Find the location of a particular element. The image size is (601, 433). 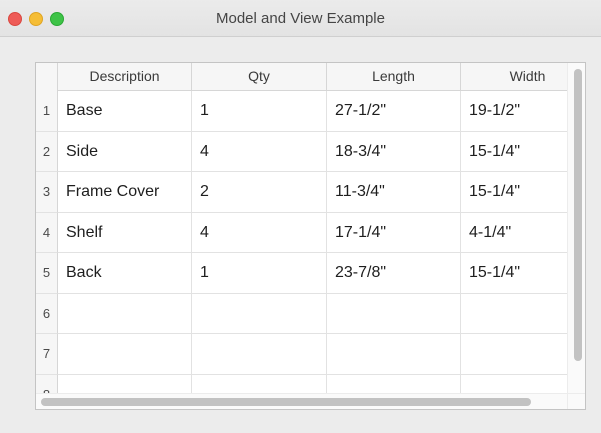

table-cell: 27-1/2" is located at coordinates (394, 111).